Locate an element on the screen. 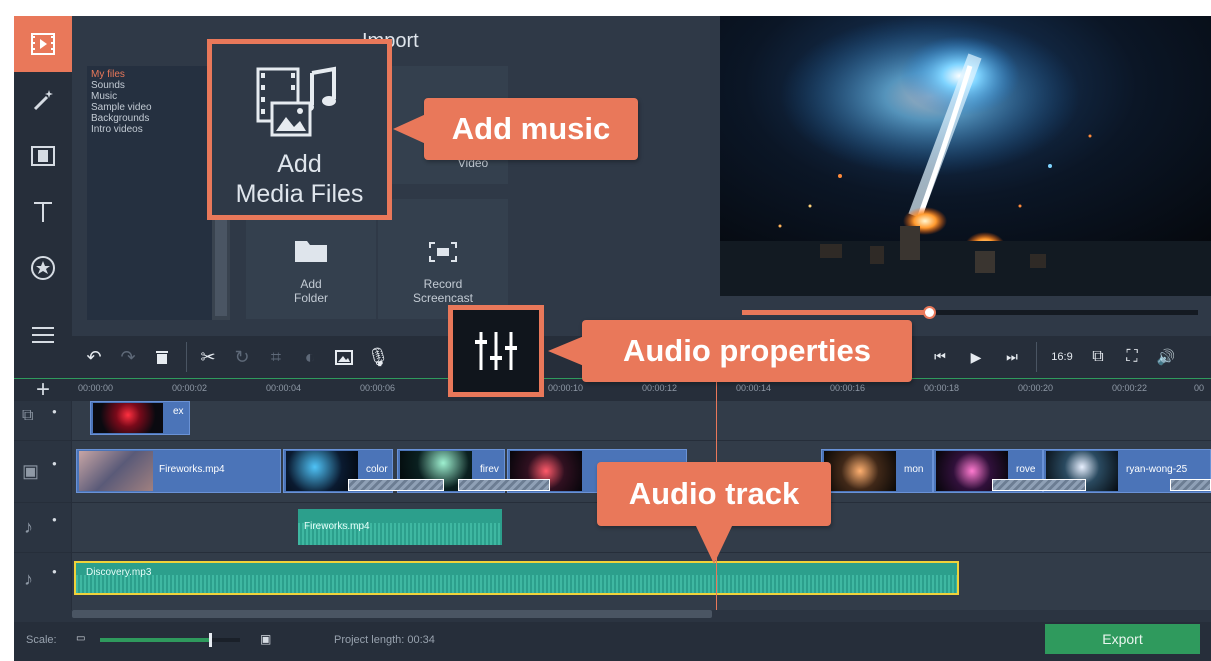  music-track: ♪ ● Discovery.mp3 is located at coordinates (612, 581).